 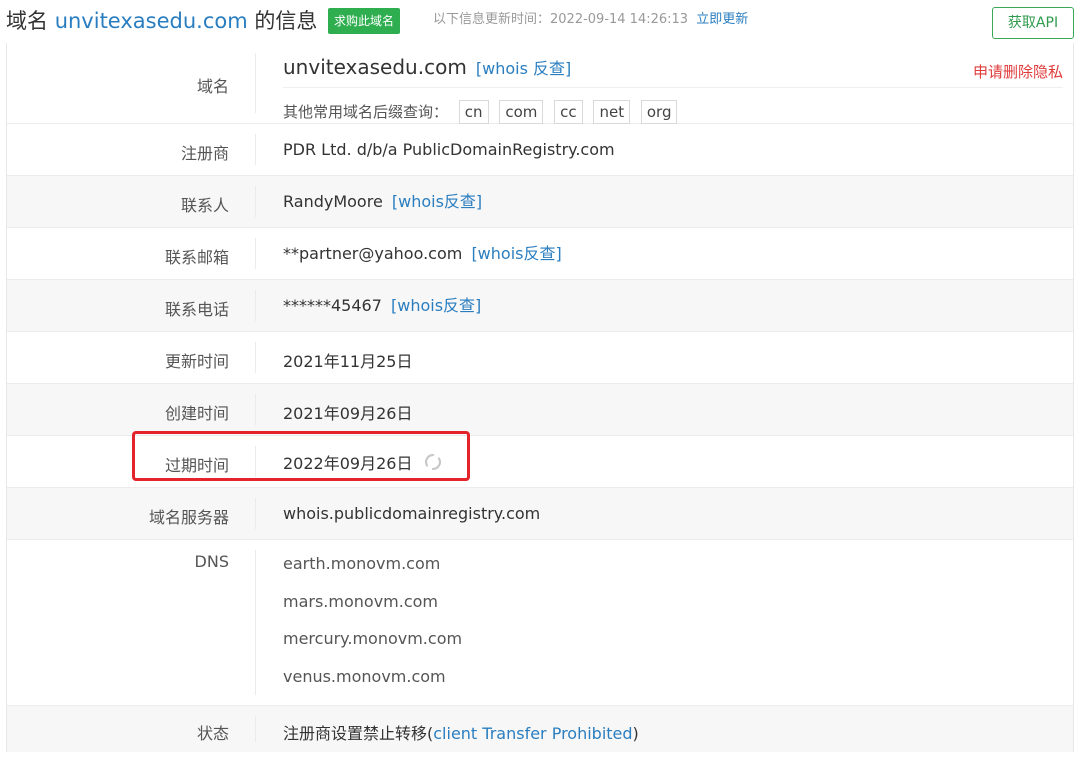 I want to click on suffix-net: net, so click(x=612, y=112).